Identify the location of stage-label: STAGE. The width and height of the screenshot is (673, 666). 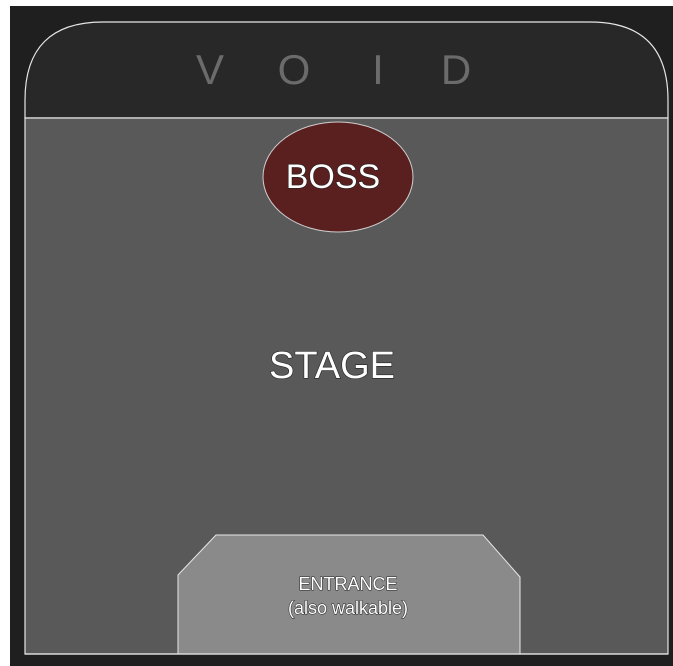
(332, 366).